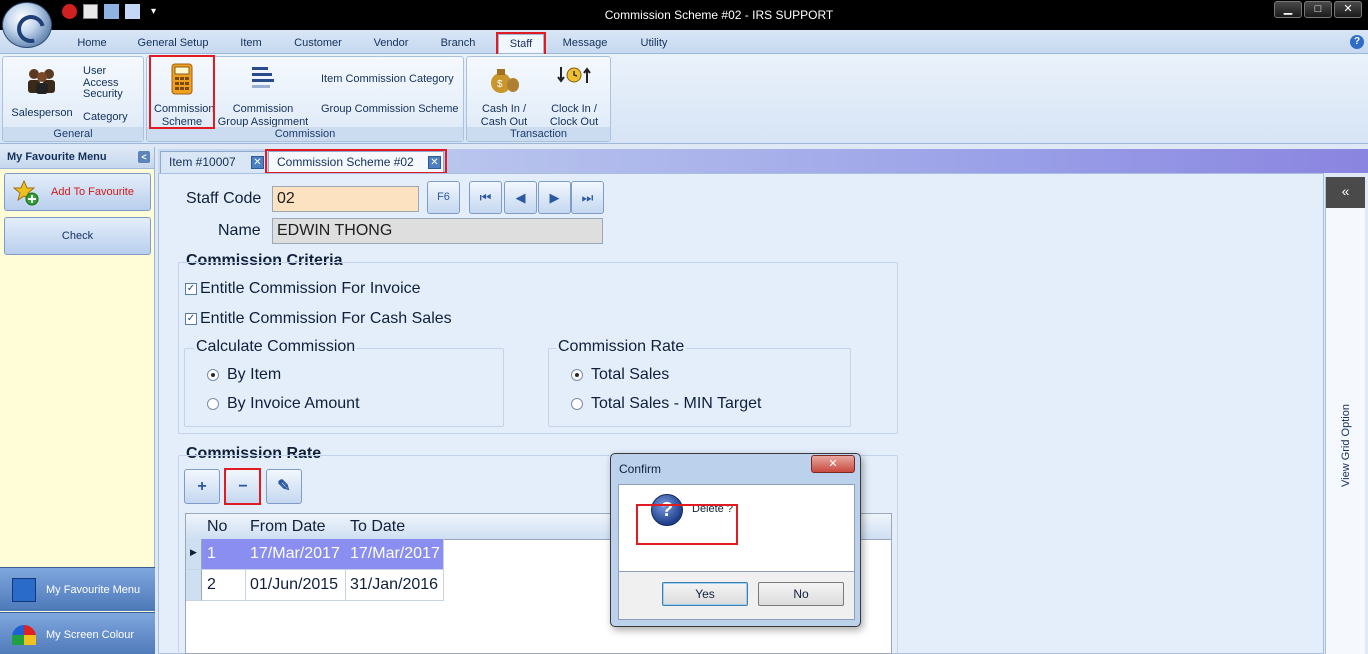  Describe the element at coordinates (295, 527) in the screenshot. I see `column-header-from-date: From Date` at that location.